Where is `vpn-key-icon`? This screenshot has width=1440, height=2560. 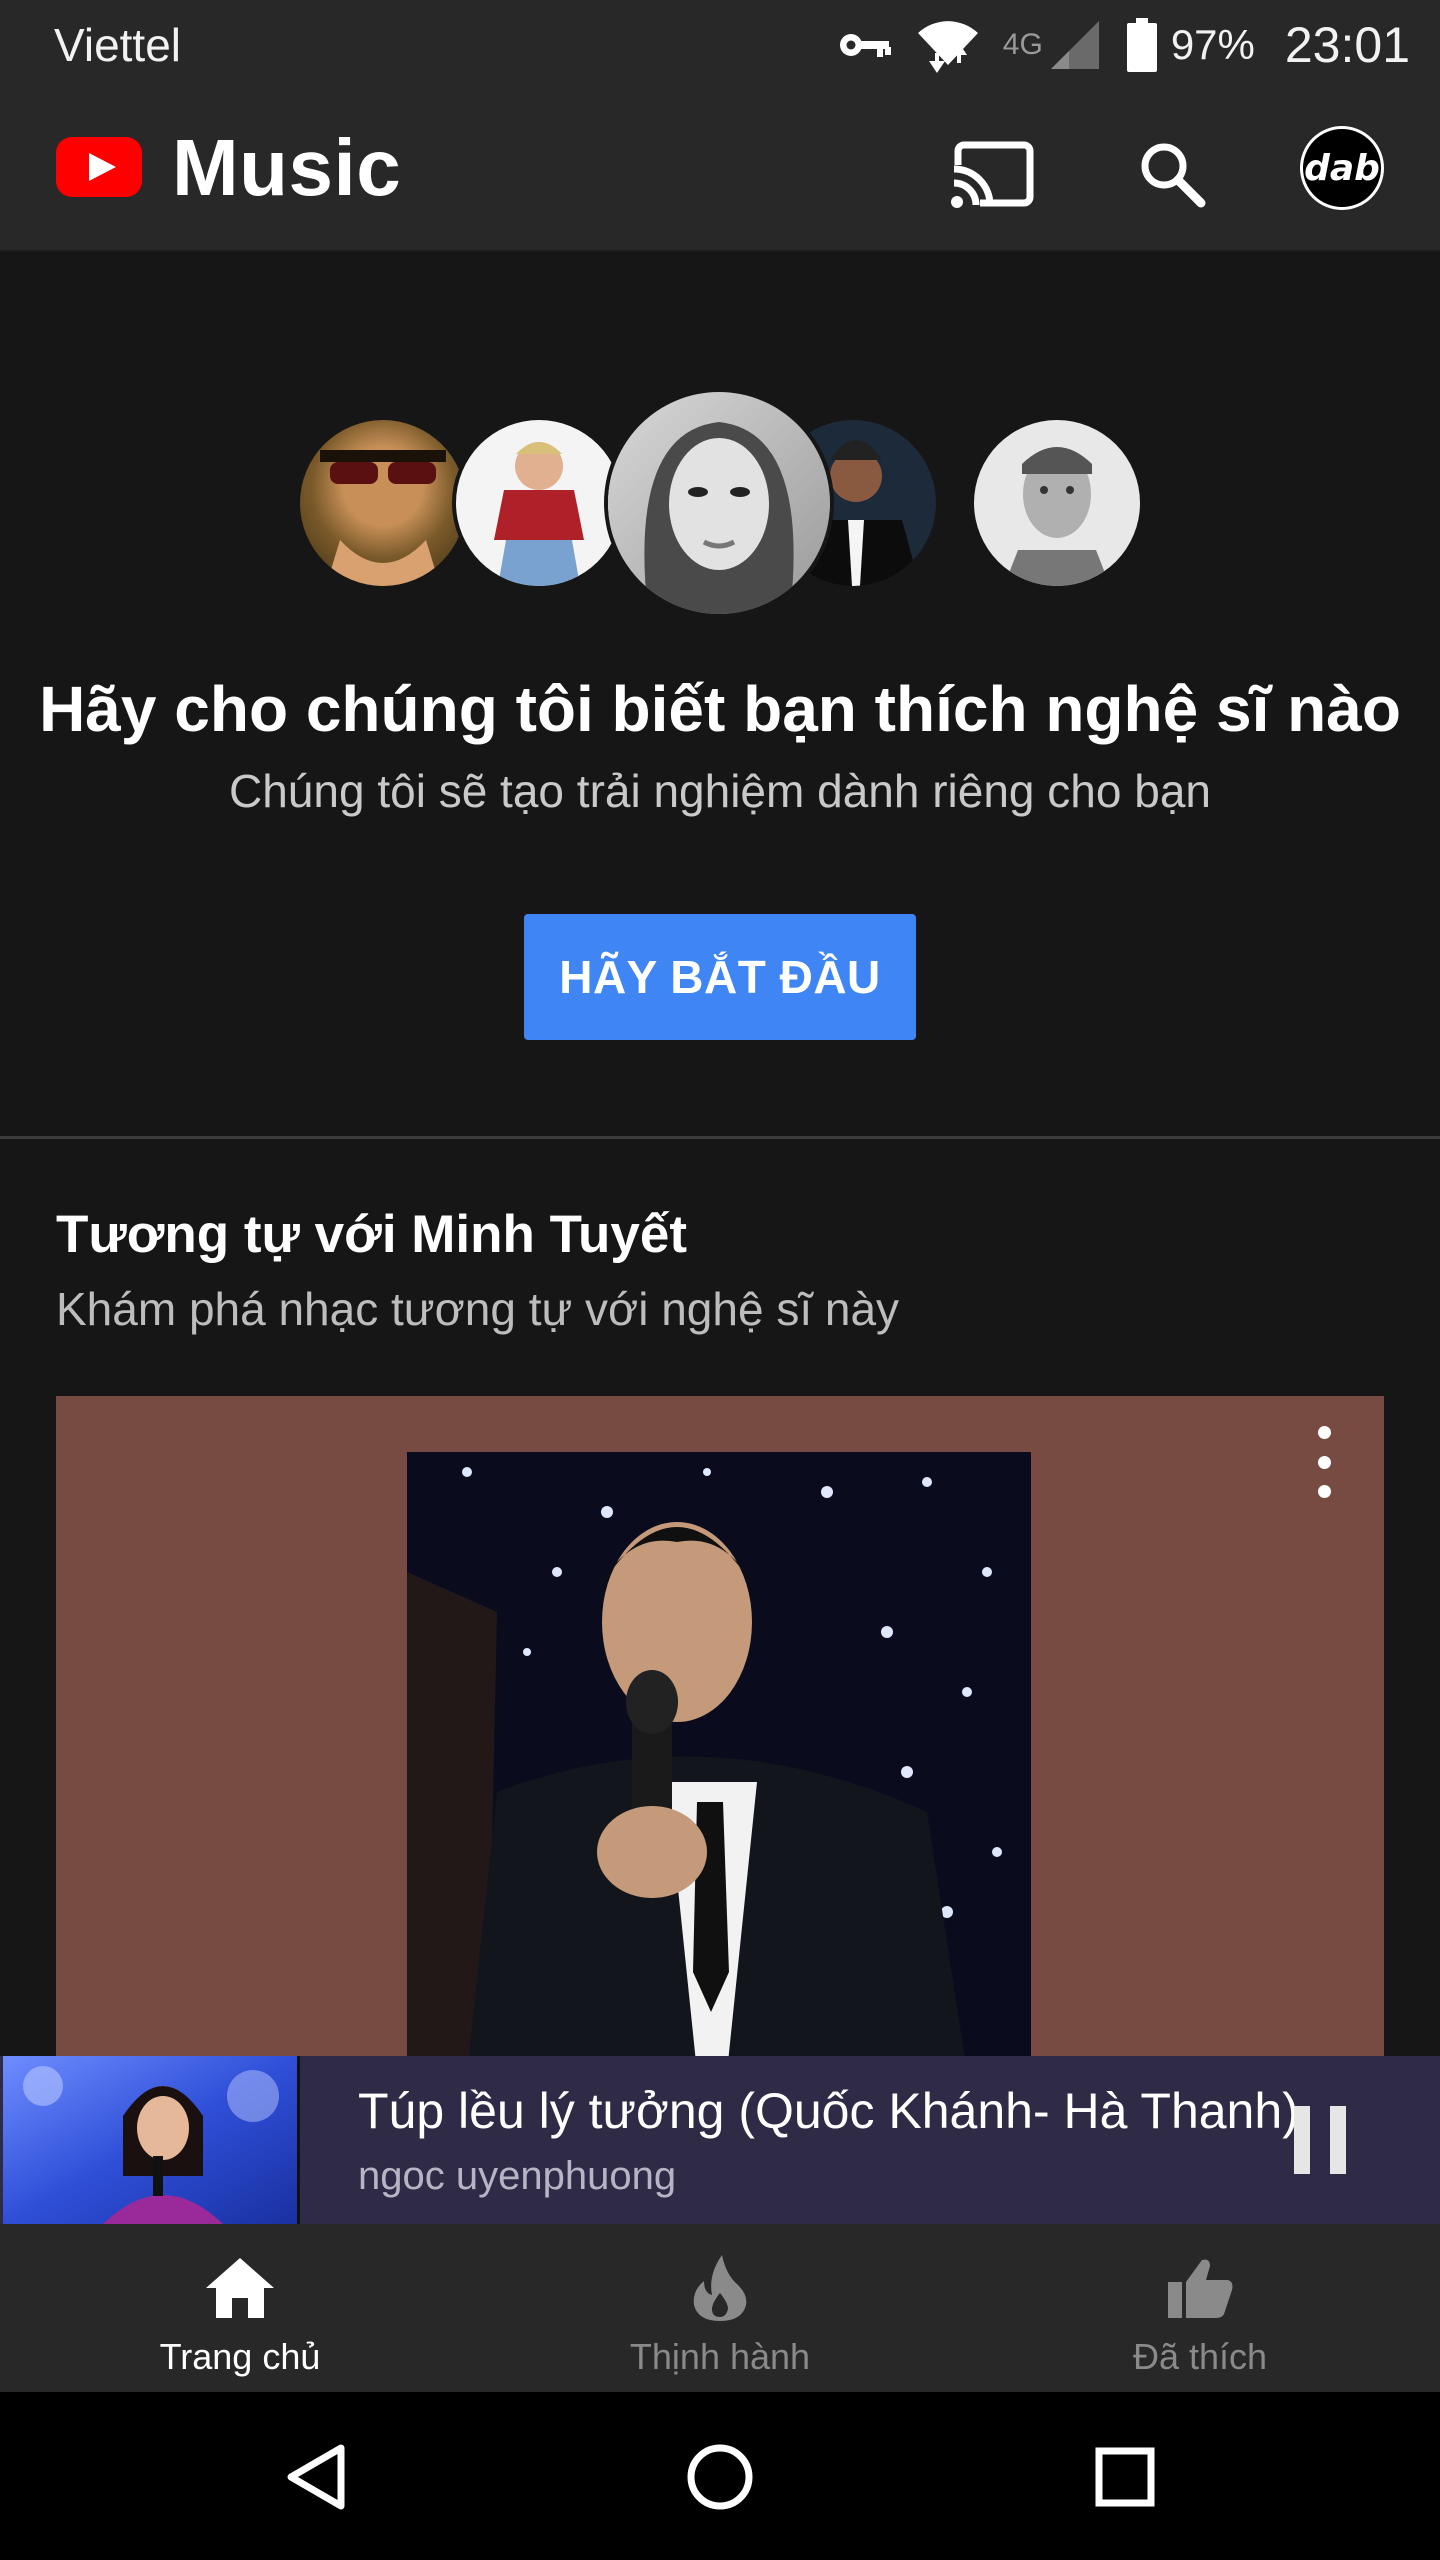
vpn-key-icon is located at coordinates (865, 45).